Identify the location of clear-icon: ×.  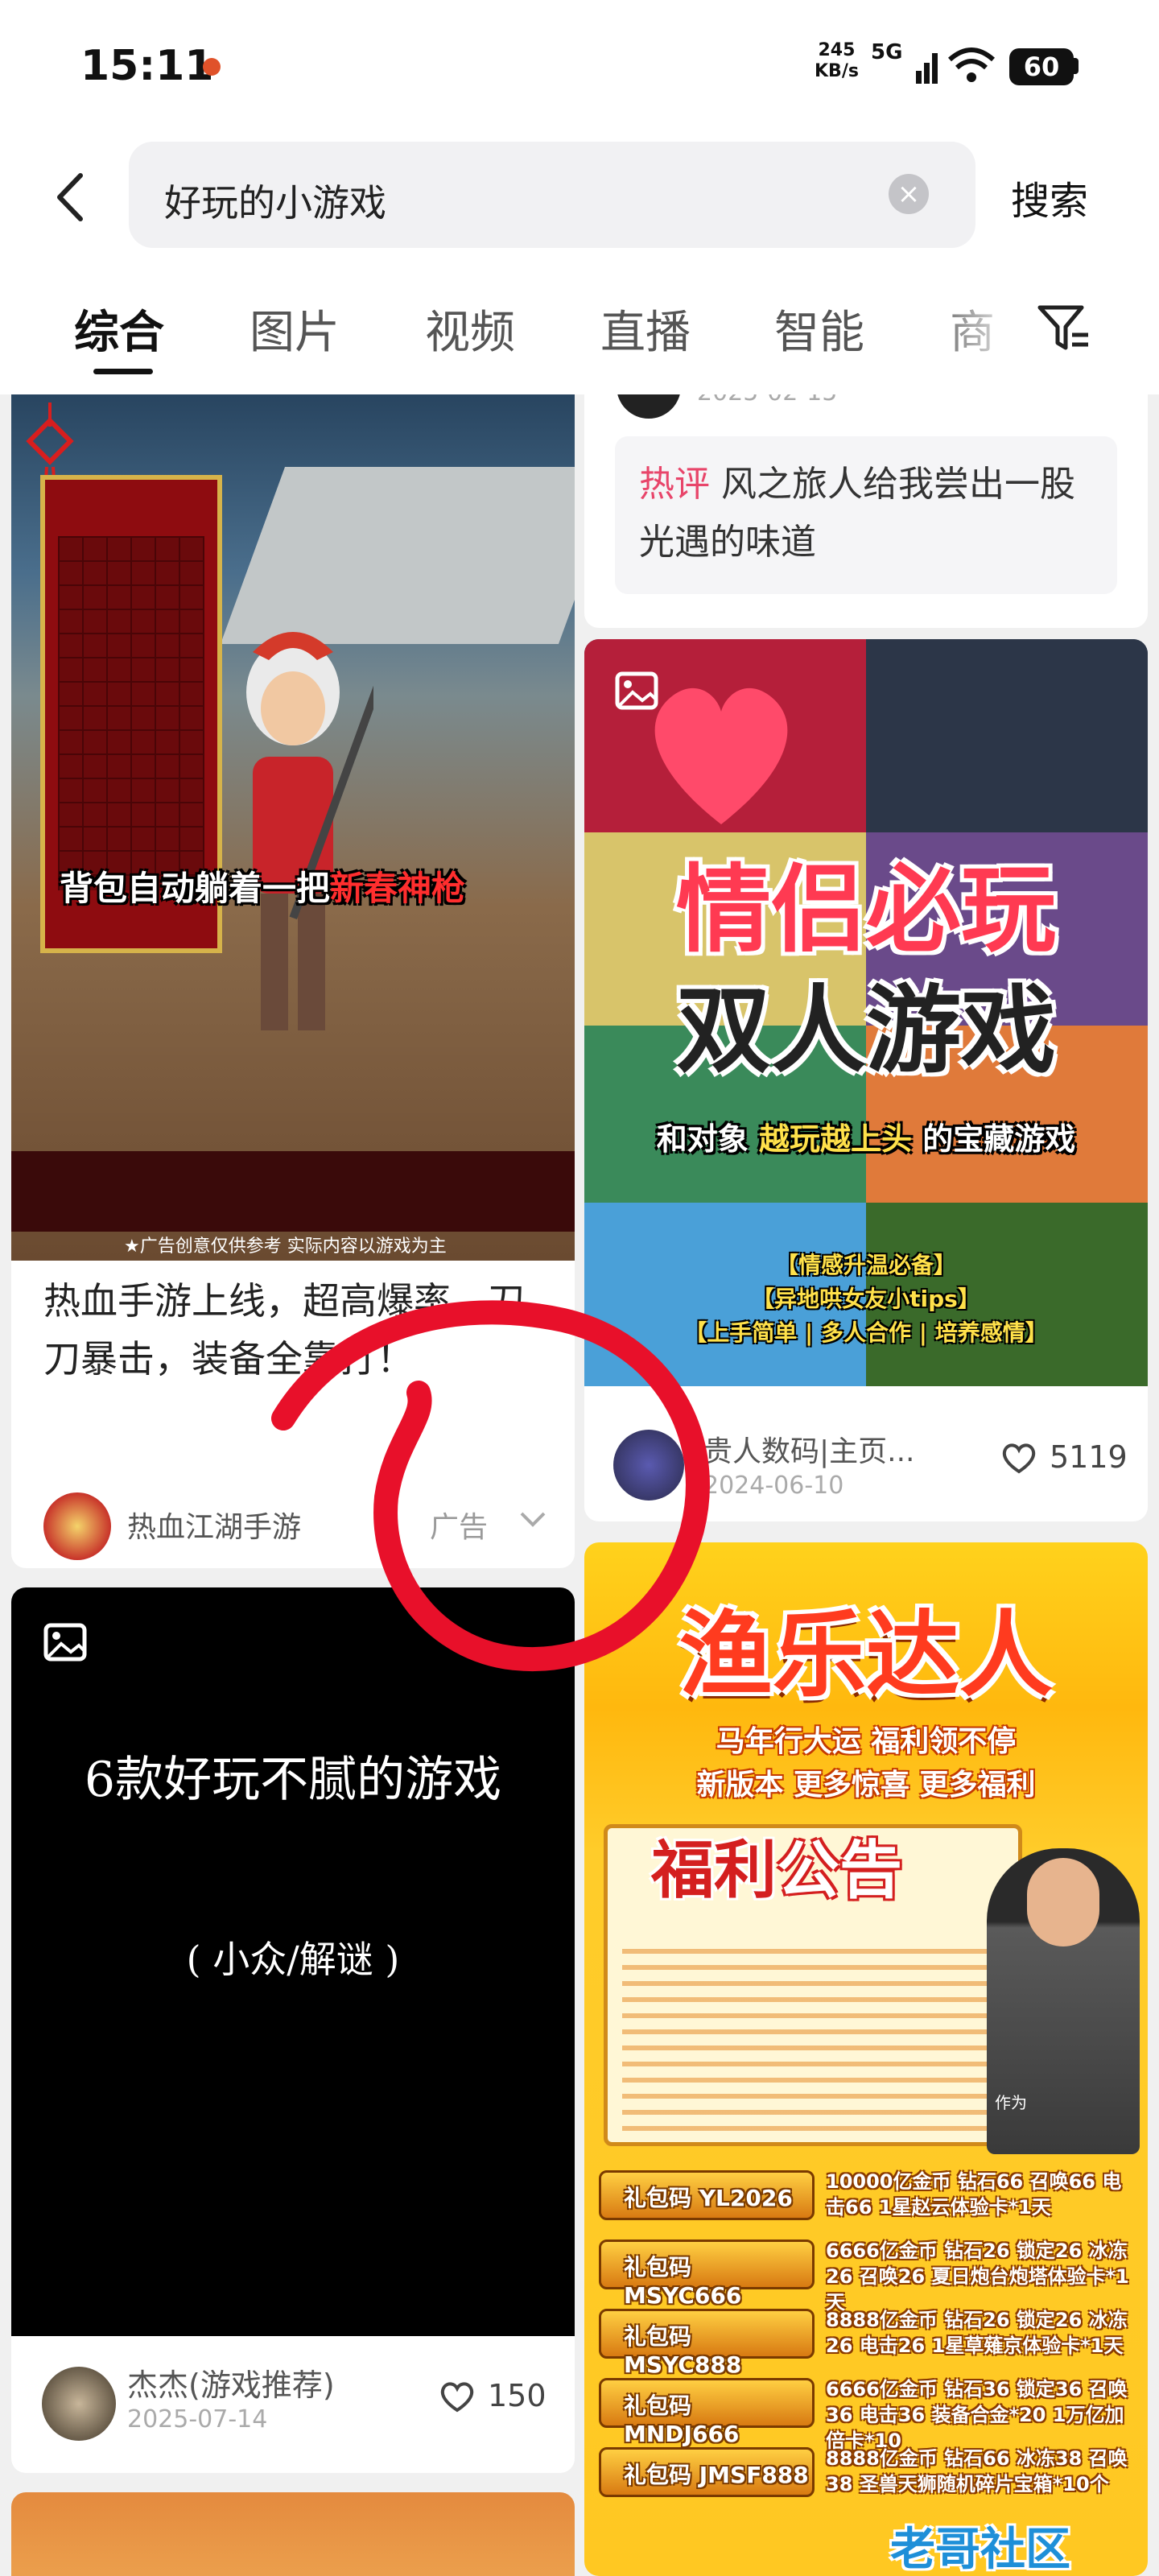
(909, 194).